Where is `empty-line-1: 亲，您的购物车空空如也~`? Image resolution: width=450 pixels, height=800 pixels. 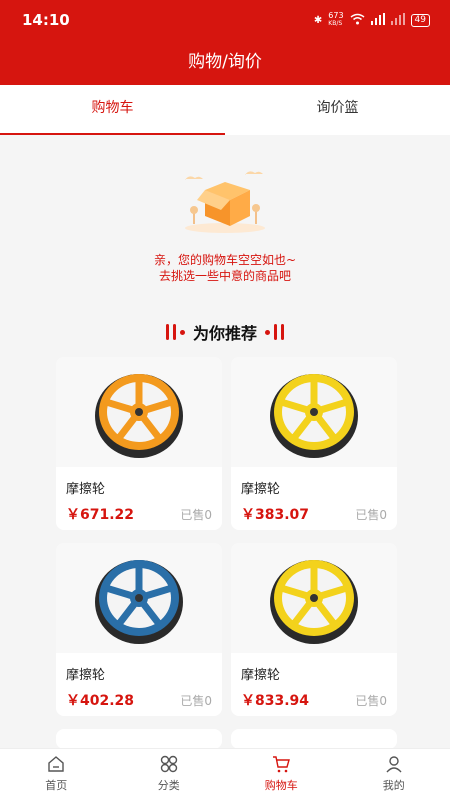 empty-line-1: 亲，您的购物车空空如也~ is located at coordinates (225, 260).